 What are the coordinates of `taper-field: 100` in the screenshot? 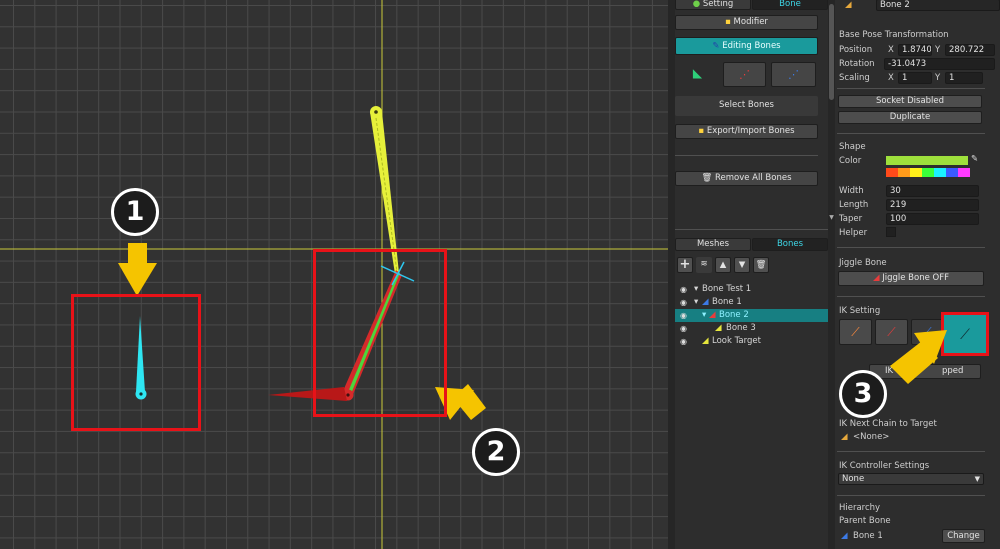 It's located at (932, 219).